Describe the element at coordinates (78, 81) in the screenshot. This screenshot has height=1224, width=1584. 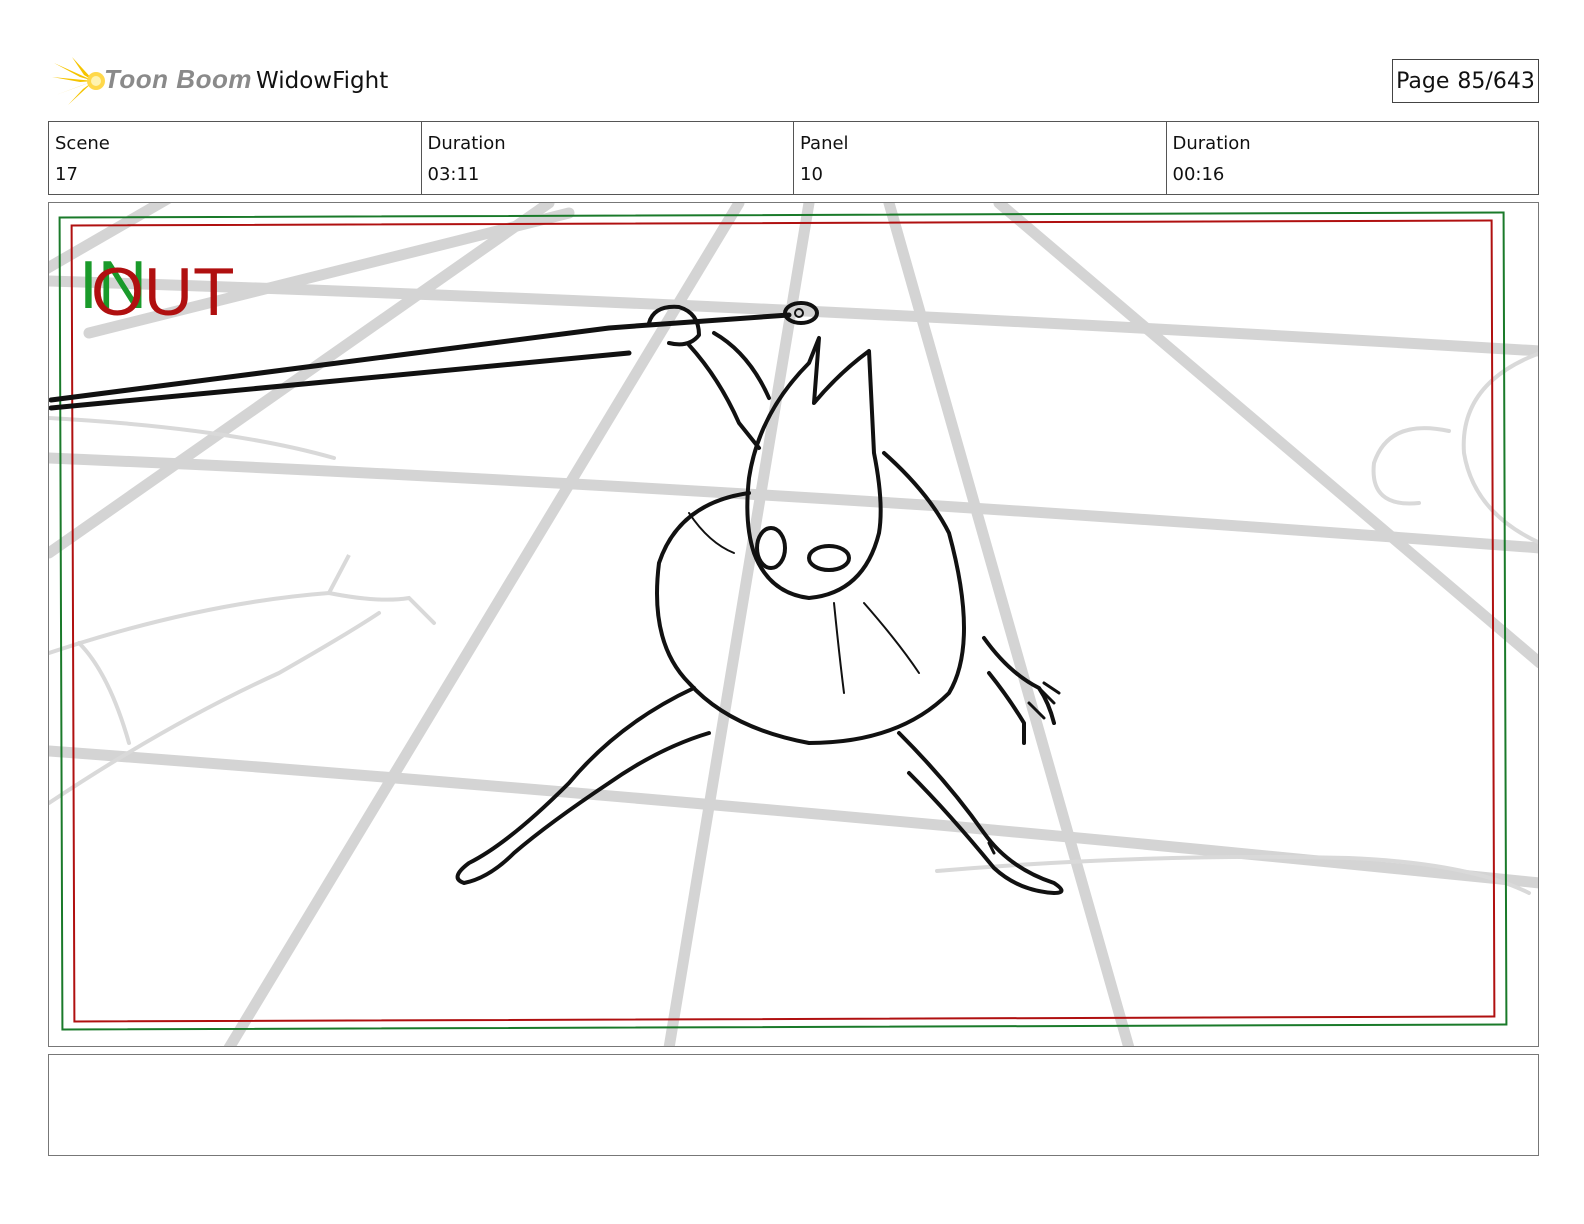
I see `toon-boom-logo-icon` at that location.